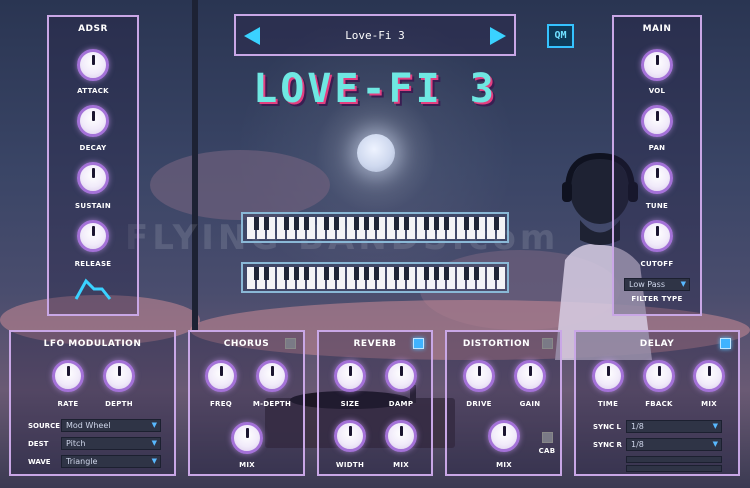  What do you see at coordinates (498, 36) in the screenshot?
I see `next-preset-arrow-icon` at bounding box center [498, 36].